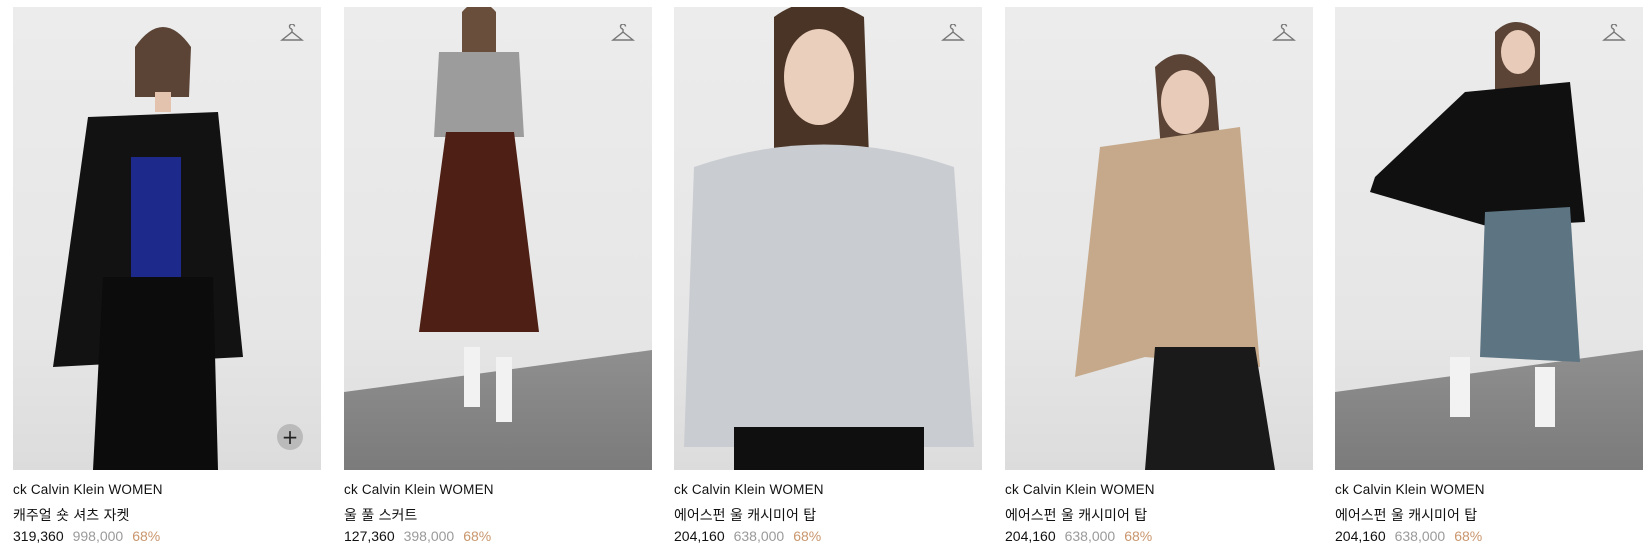 Image resolution: width=1647 pixels, height=549 pixels. Describe the element at coordinates (429, 536) in the screenshot. I see `original-price: 398,000` at that location.